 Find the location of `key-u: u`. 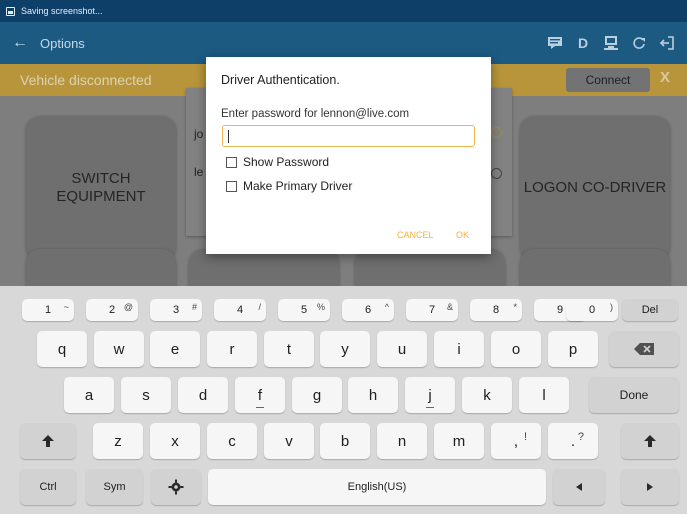

key-u: u is located at coordinates (402, 349).